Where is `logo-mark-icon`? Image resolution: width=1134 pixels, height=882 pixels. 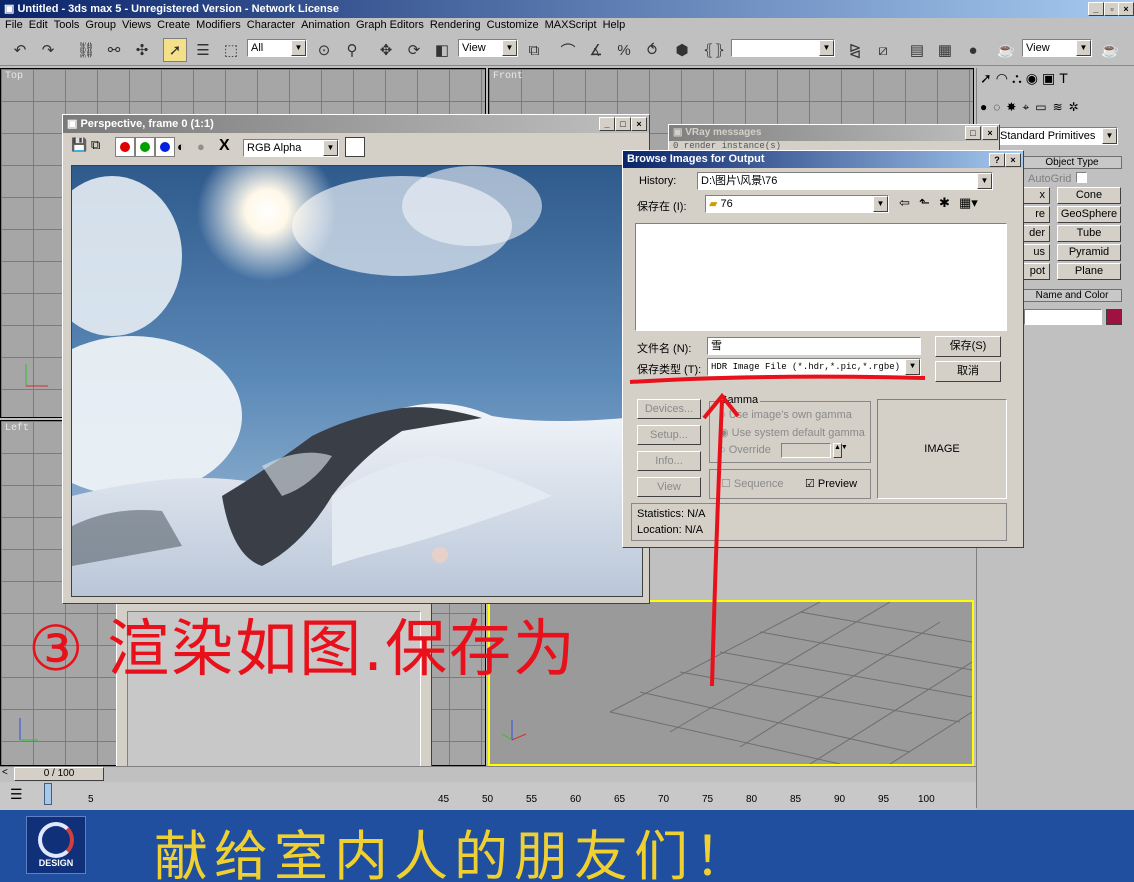 logo-mark-icon is located at coordinates (56, 840).